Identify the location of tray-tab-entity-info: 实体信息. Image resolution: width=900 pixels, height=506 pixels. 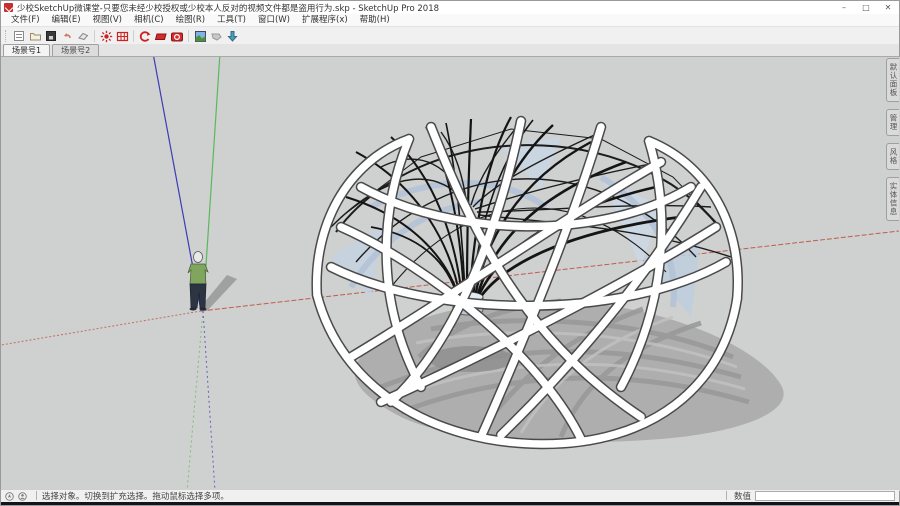
(892, 199).